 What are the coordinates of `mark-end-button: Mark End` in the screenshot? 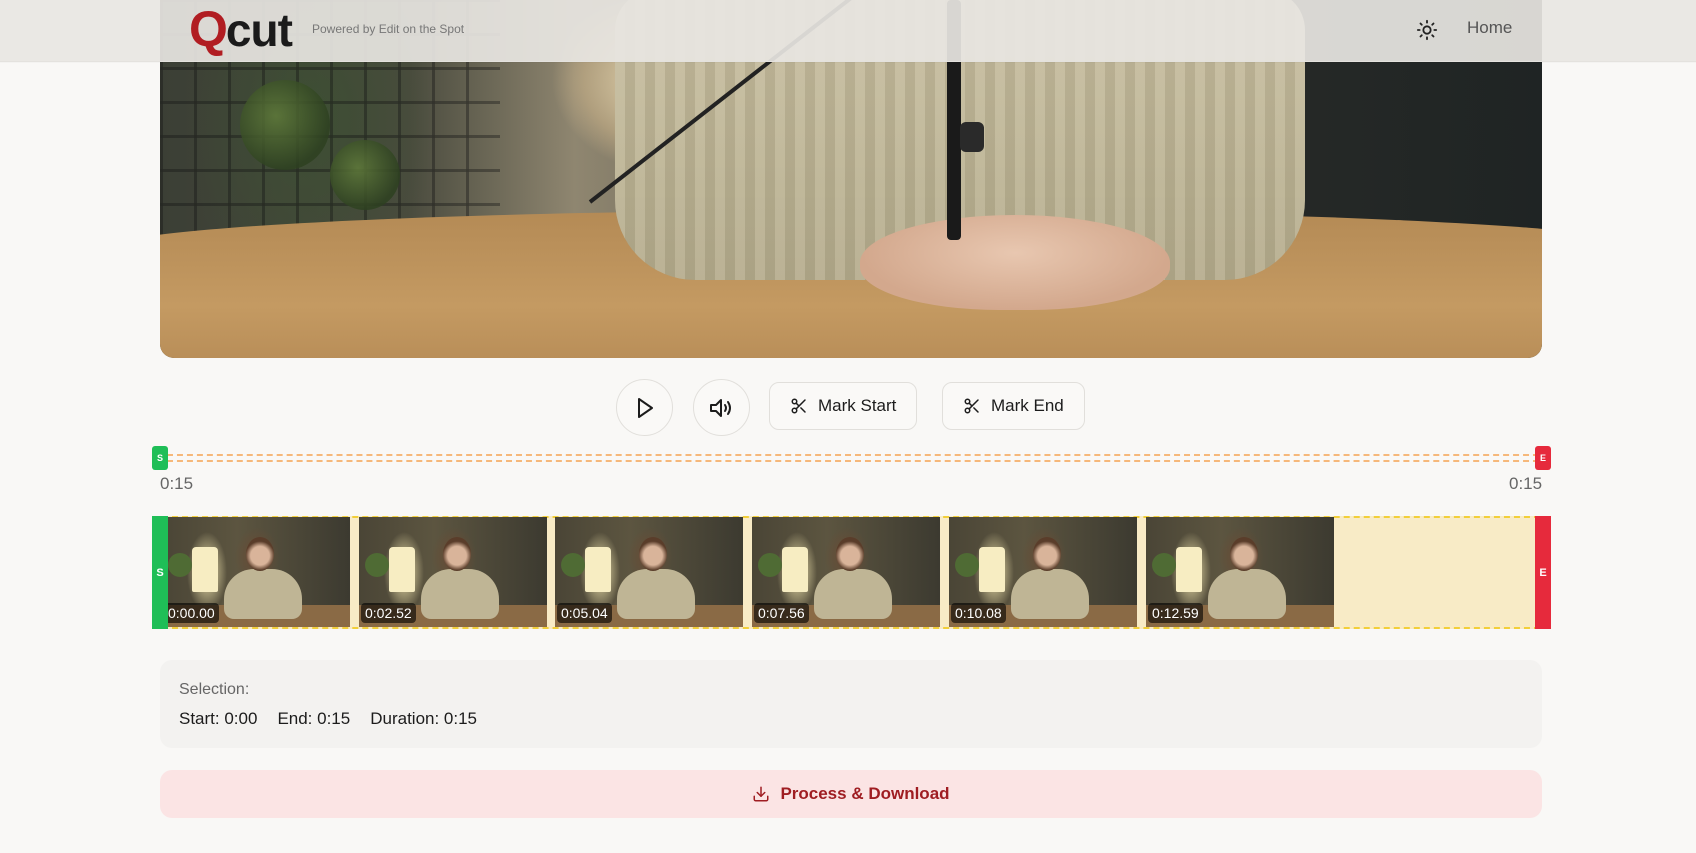 It's located at (1013, 406).